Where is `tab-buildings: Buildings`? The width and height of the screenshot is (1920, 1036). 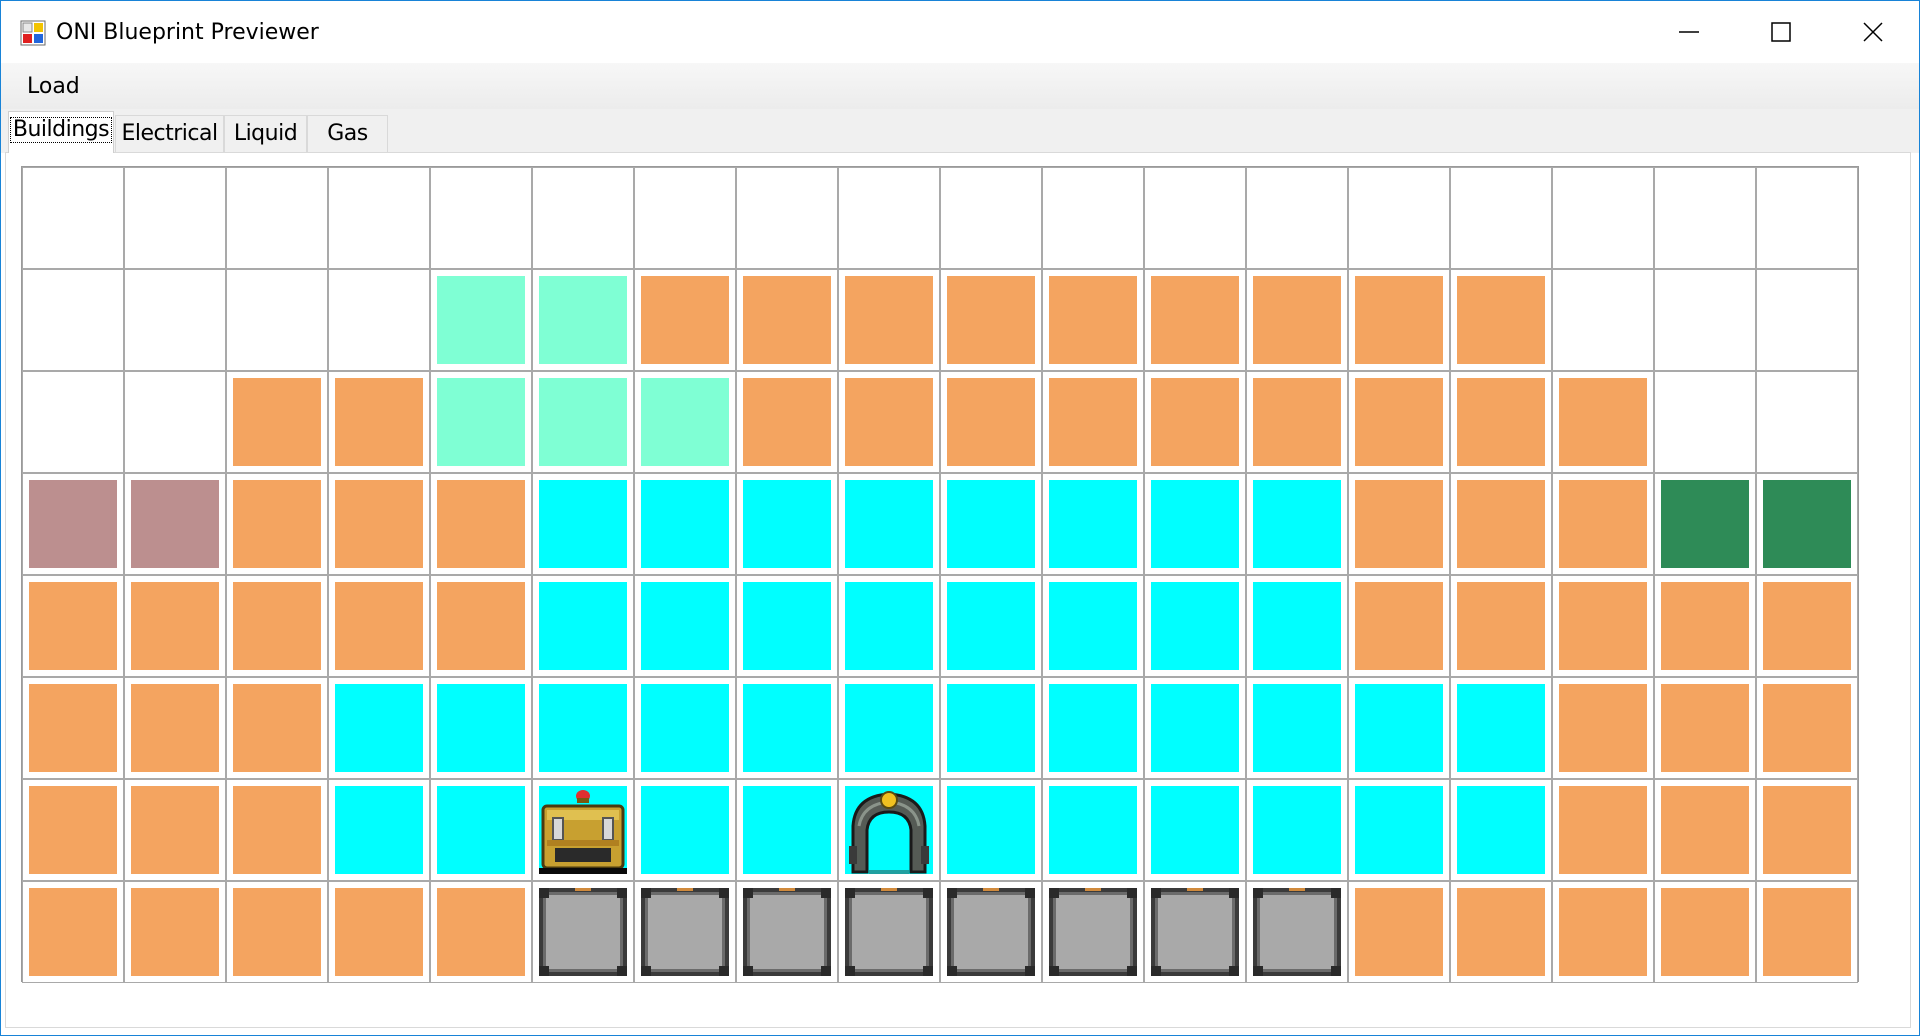 tab-buildings: Buildings is located at coordinates (61, 132).